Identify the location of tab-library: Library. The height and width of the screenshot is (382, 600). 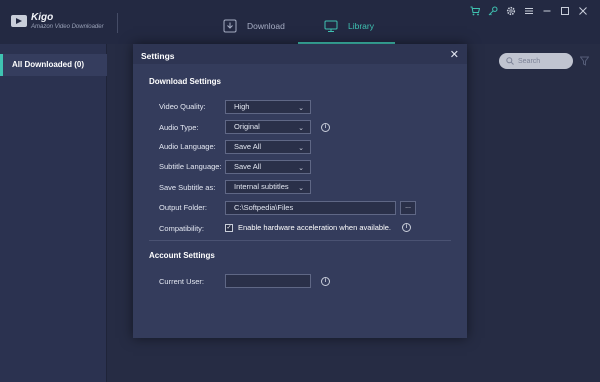
(349, 26).